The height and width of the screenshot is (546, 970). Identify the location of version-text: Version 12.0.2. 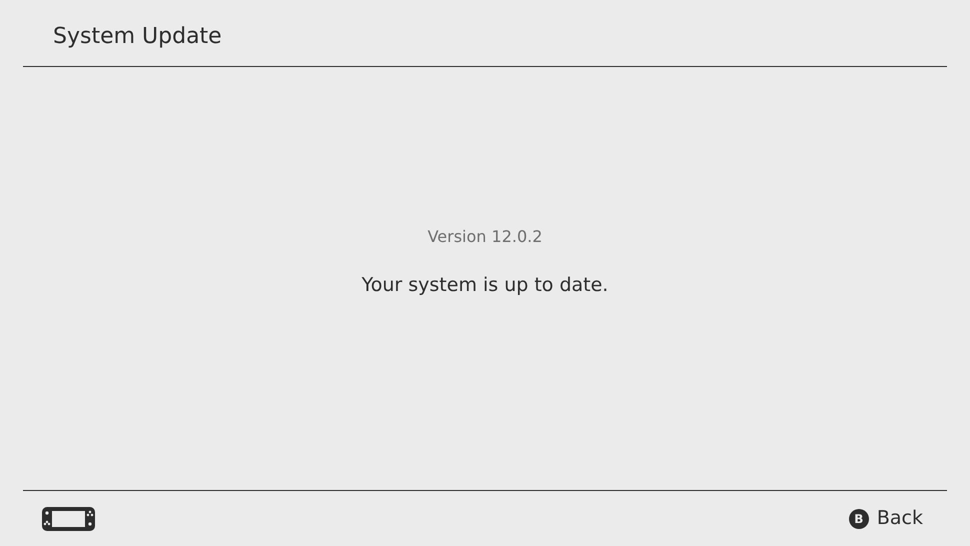
(485, 237).